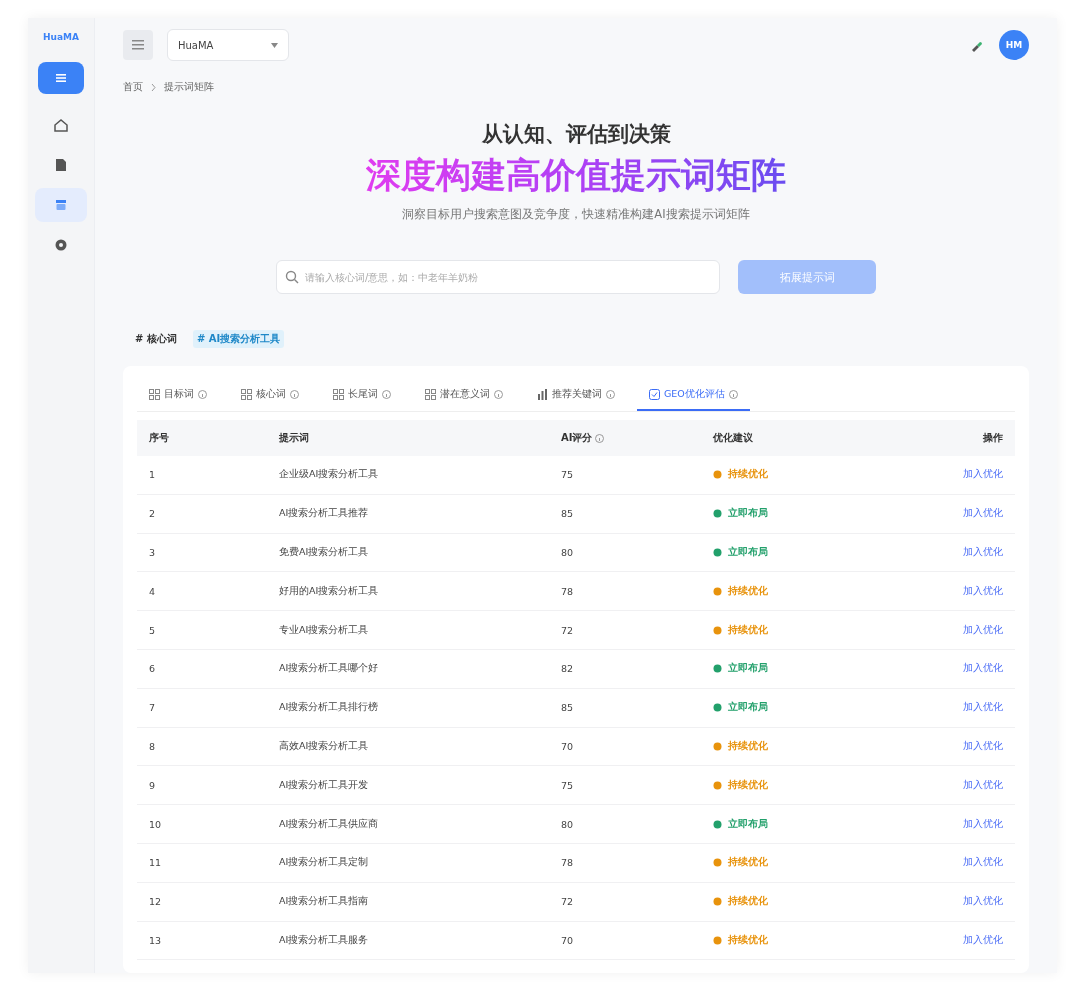 The image size is (1085, 1007). What do you see at coordinates (329, 708) in the screenshot?
I see `table-cell-text: AI搜索分析工具排行榜` at bounding box center [329, 708].